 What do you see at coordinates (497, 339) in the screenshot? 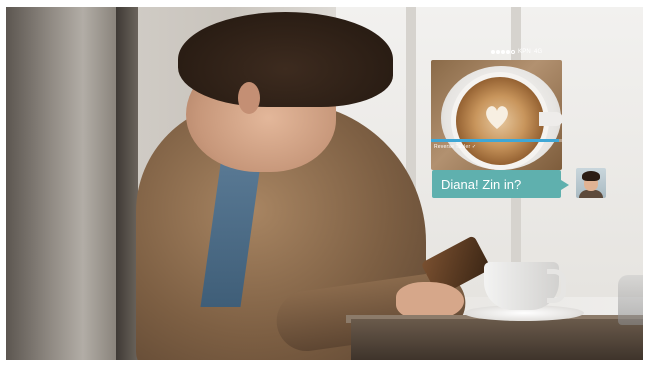
I see `table` at bounding box center [497, 339].